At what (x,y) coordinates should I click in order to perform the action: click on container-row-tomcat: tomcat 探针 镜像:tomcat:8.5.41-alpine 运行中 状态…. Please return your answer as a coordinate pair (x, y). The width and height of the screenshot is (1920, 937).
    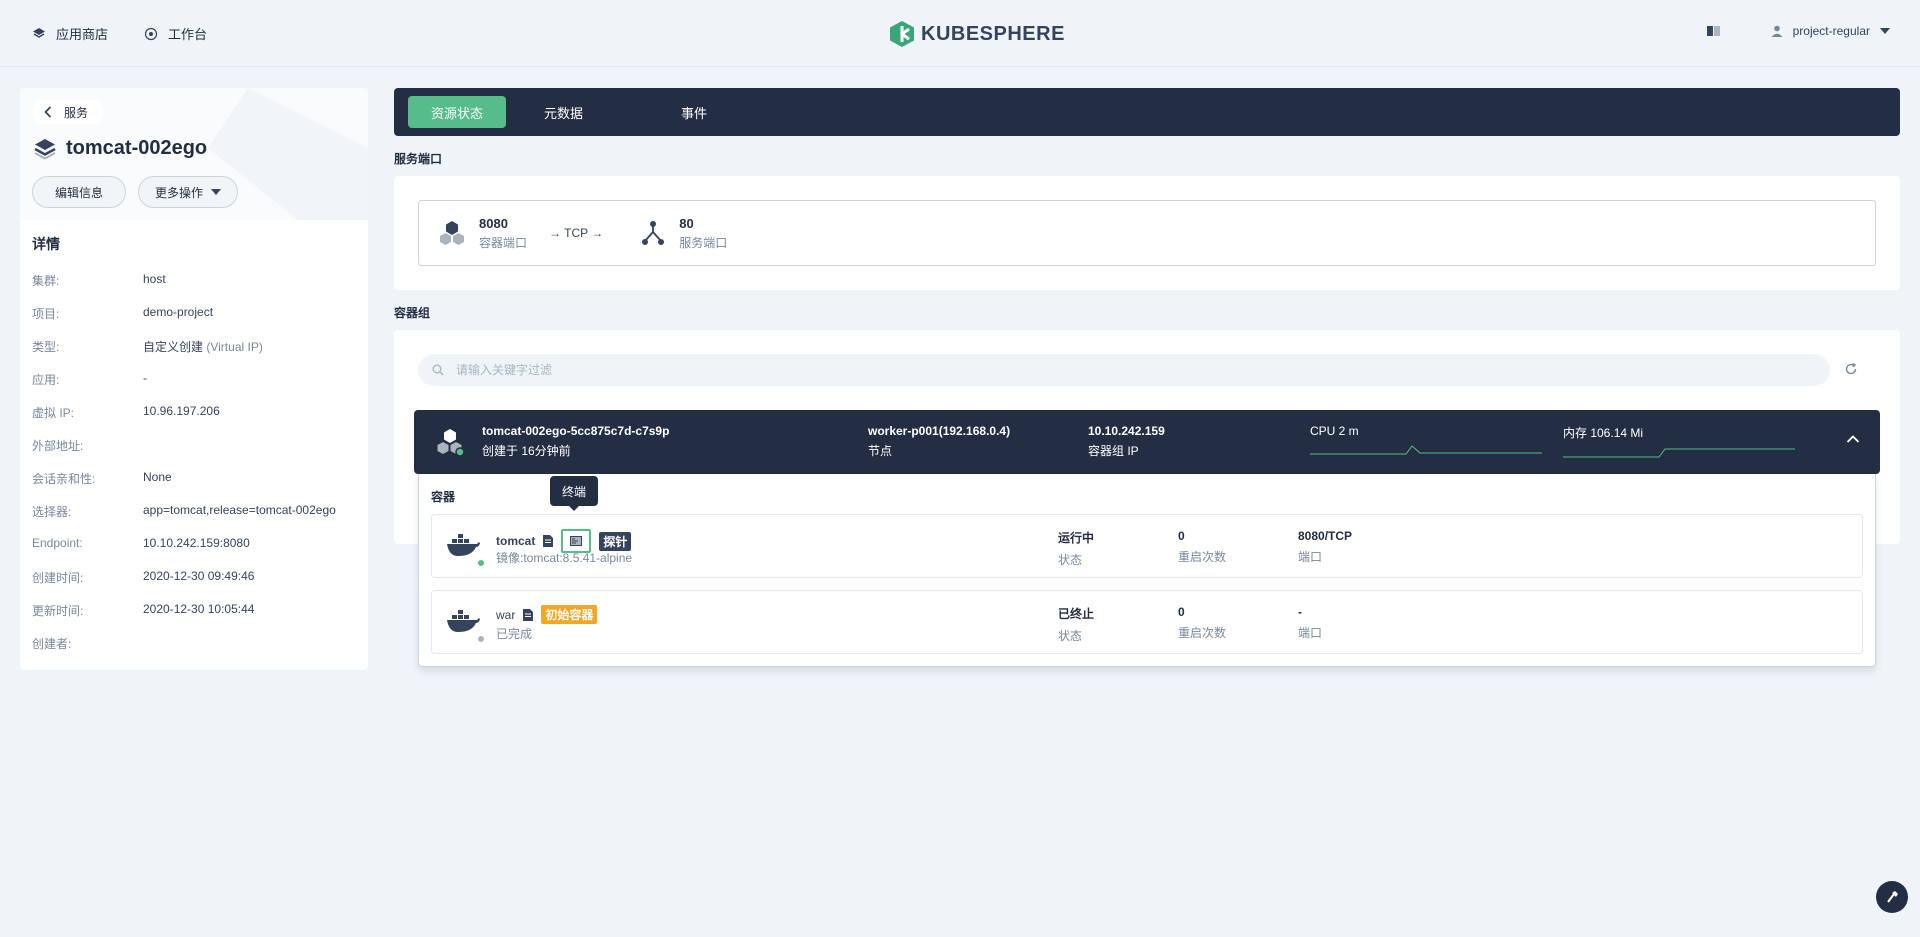
    Looking at the image, I should click on (1147, 546).